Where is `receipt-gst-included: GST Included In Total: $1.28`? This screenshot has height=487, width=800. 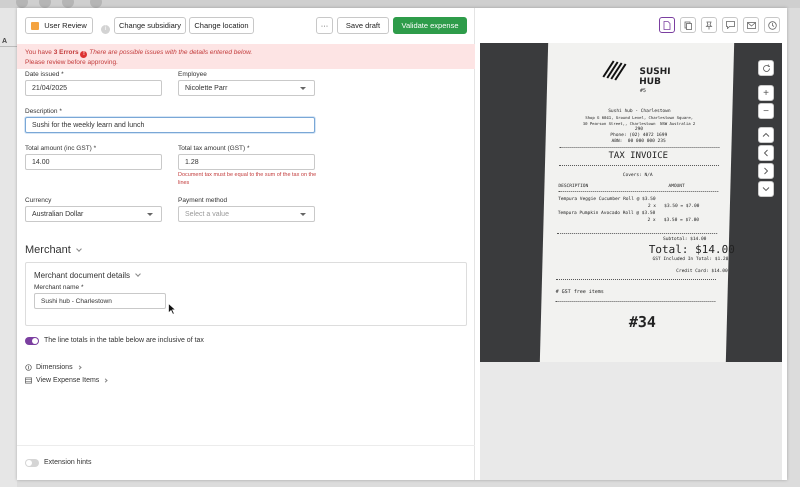
receipt-gst-included: GST Included In Total: $1.28 is located at coordinates (690, 259).